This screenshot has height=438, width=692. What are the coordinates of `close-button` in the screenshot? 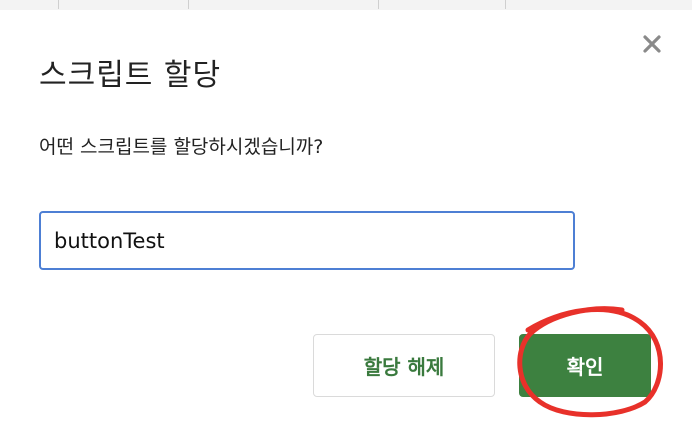 It's located at (652, 44).